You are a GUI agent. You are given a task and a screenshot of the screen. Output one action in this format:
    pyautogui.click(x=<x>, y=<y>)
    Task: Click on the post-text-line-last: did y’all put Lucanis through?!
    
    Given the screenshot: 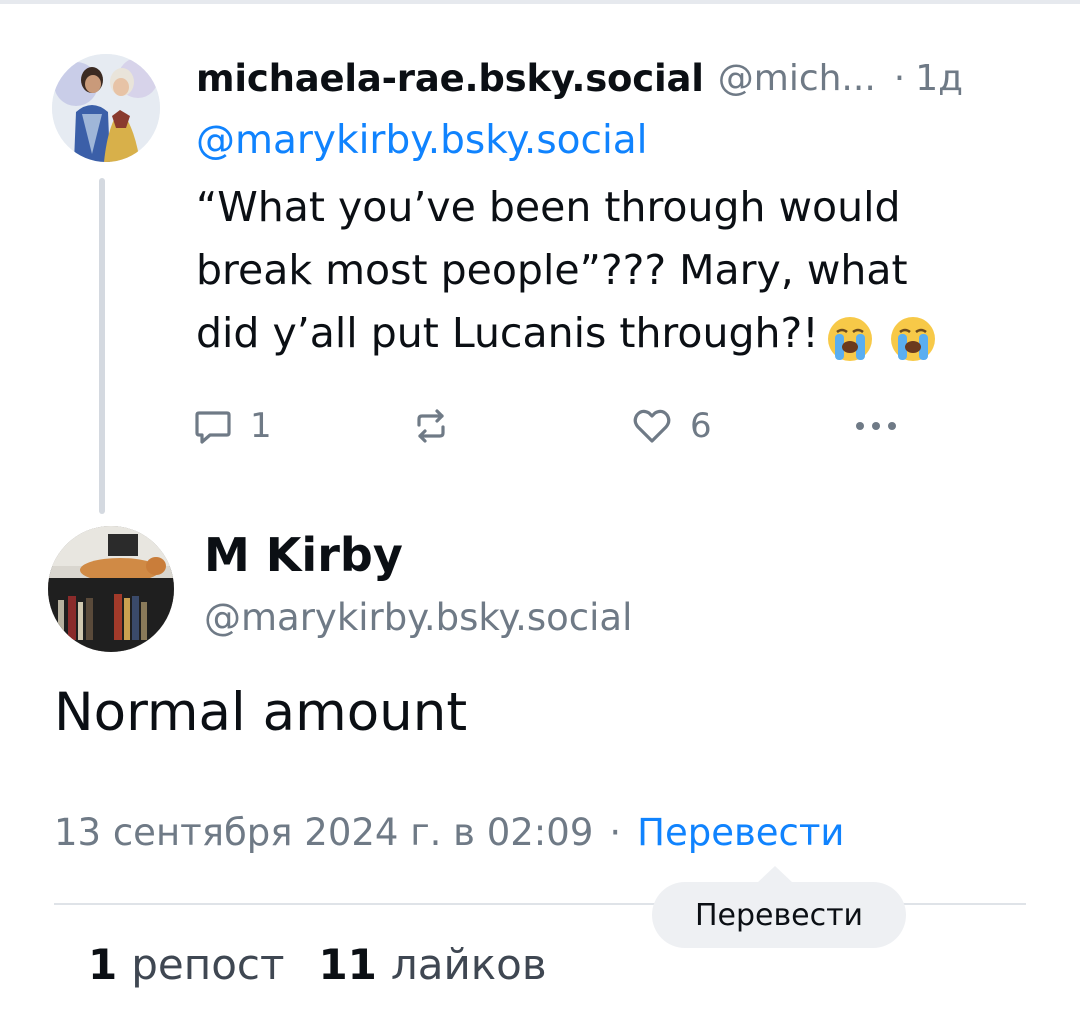 What is the action you would take?
    pyautogui.click(x=626, y=335)
    